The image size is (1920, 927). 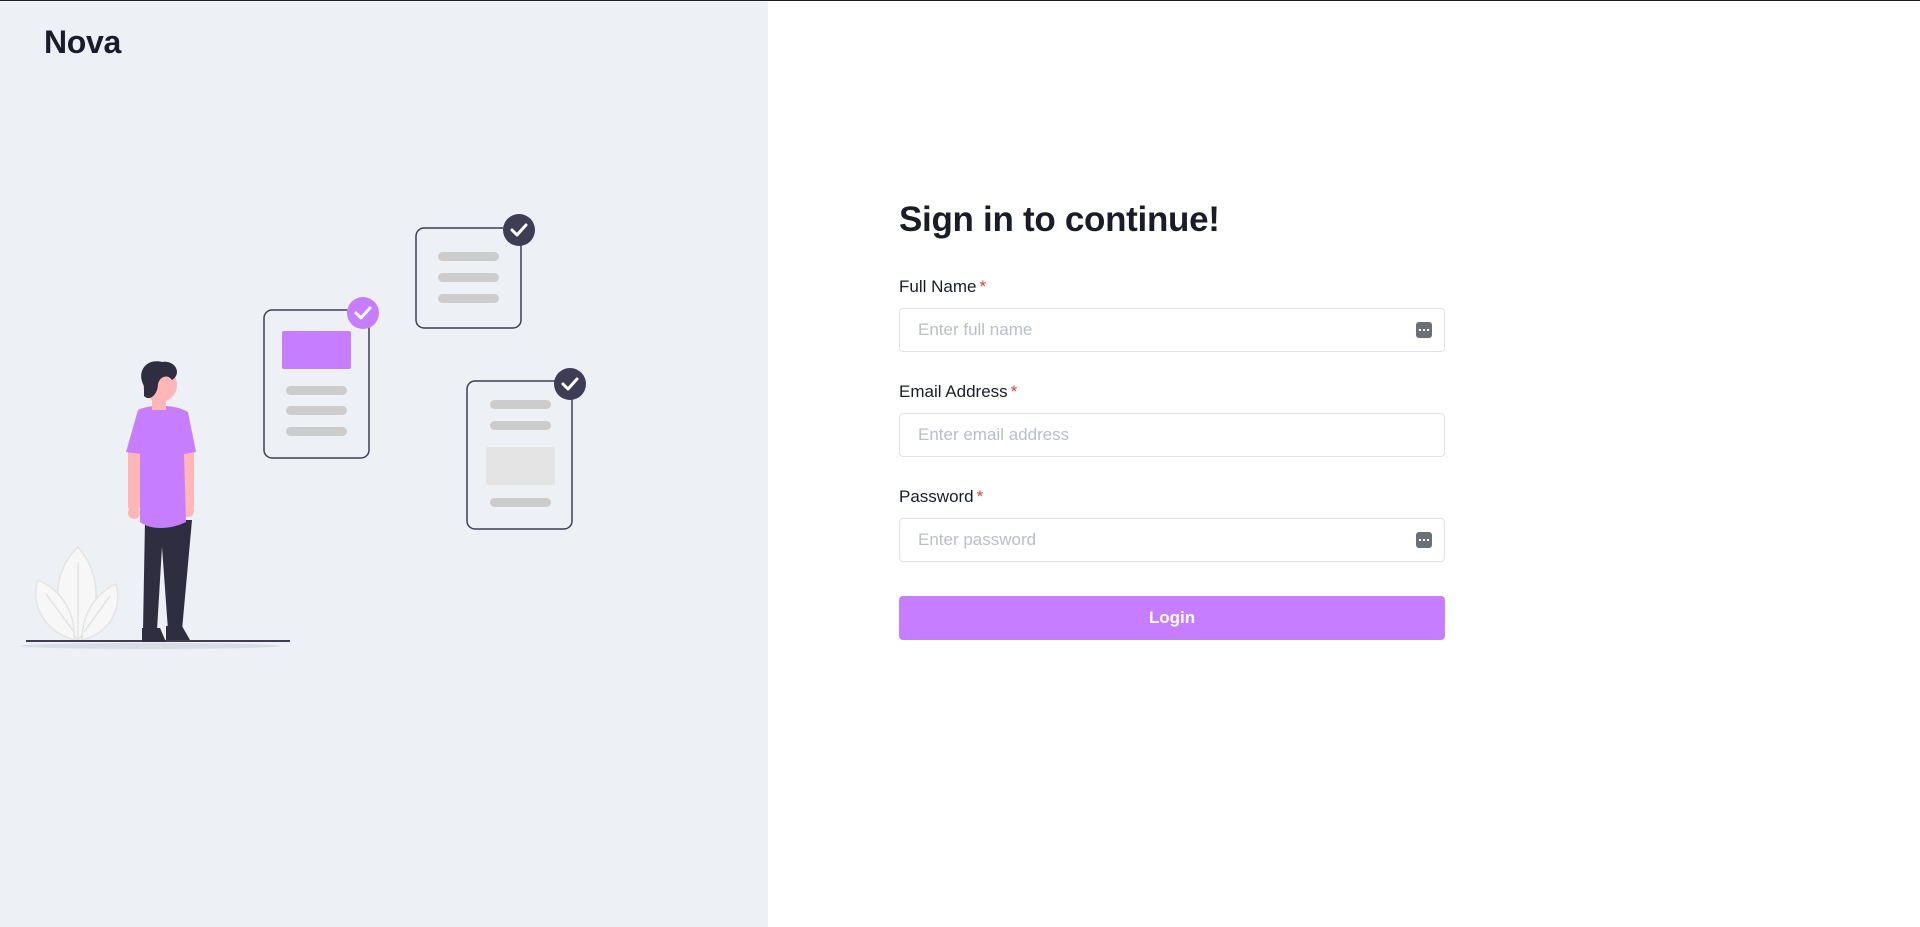 I want to click on email-input-box, so click(x=1172, y=435).